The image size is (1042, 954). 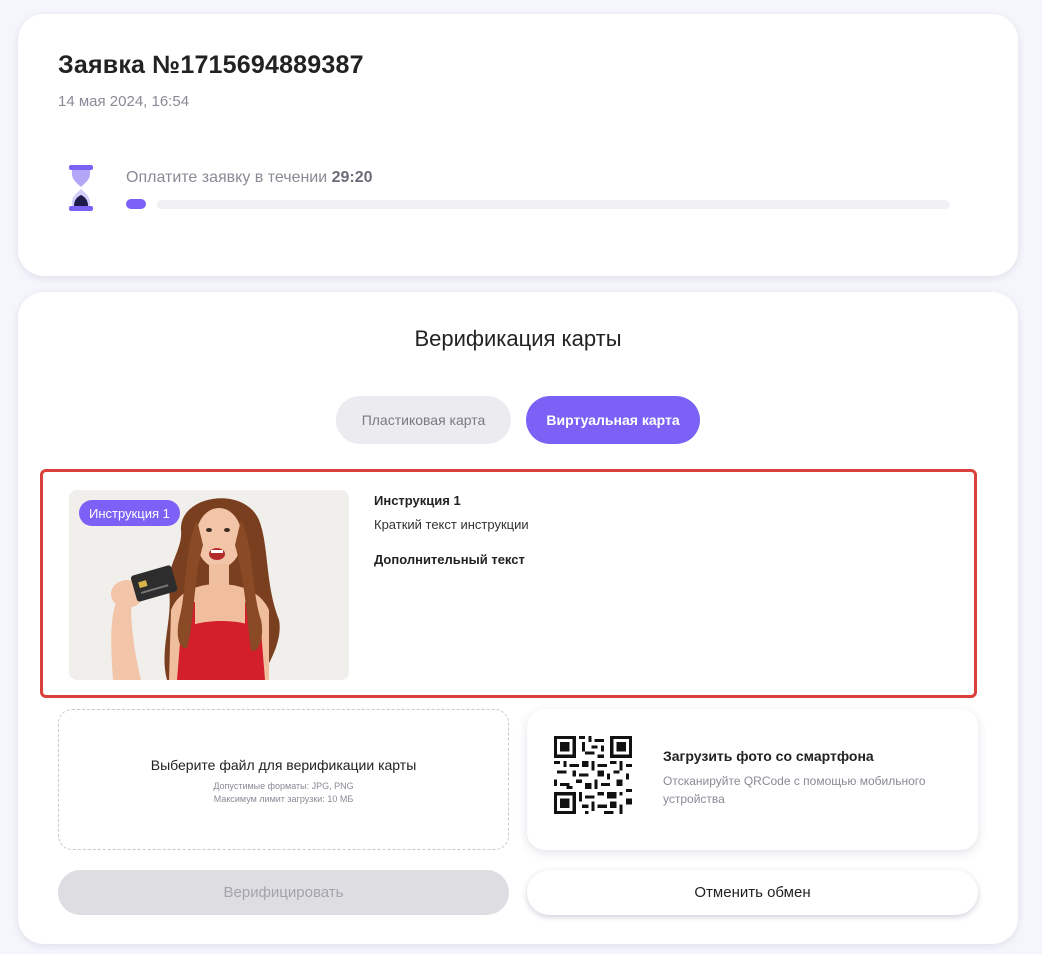 I want to click on payment-progress-bar, so click(x=538, y=204).